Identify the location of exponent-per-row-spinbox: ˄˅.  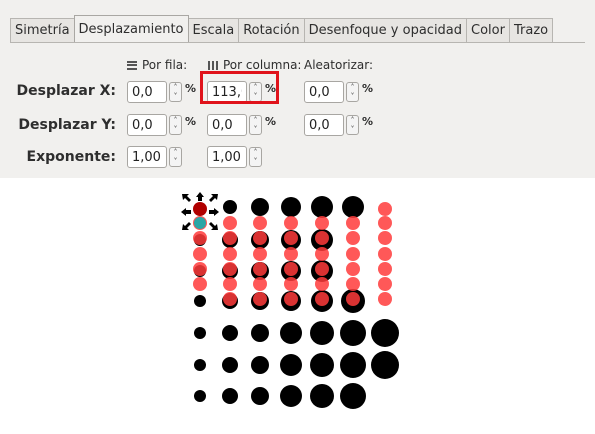
(154, 157).